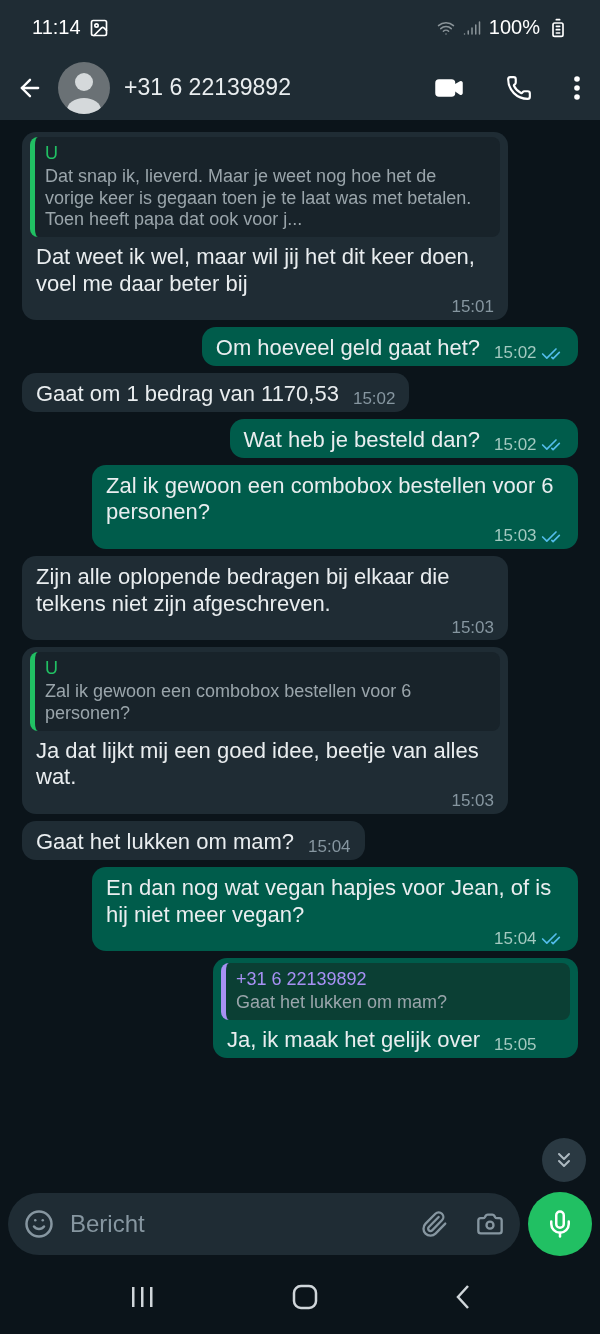 This screenshot has height=1334, width=600. I want to click on battery-level: 100%, so click(514, 27).